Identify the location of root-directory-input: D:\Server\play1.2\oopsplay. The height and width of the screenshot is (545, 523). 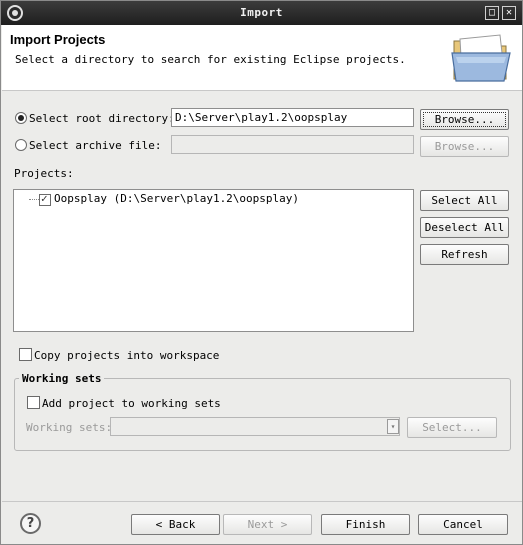
(292, 117).